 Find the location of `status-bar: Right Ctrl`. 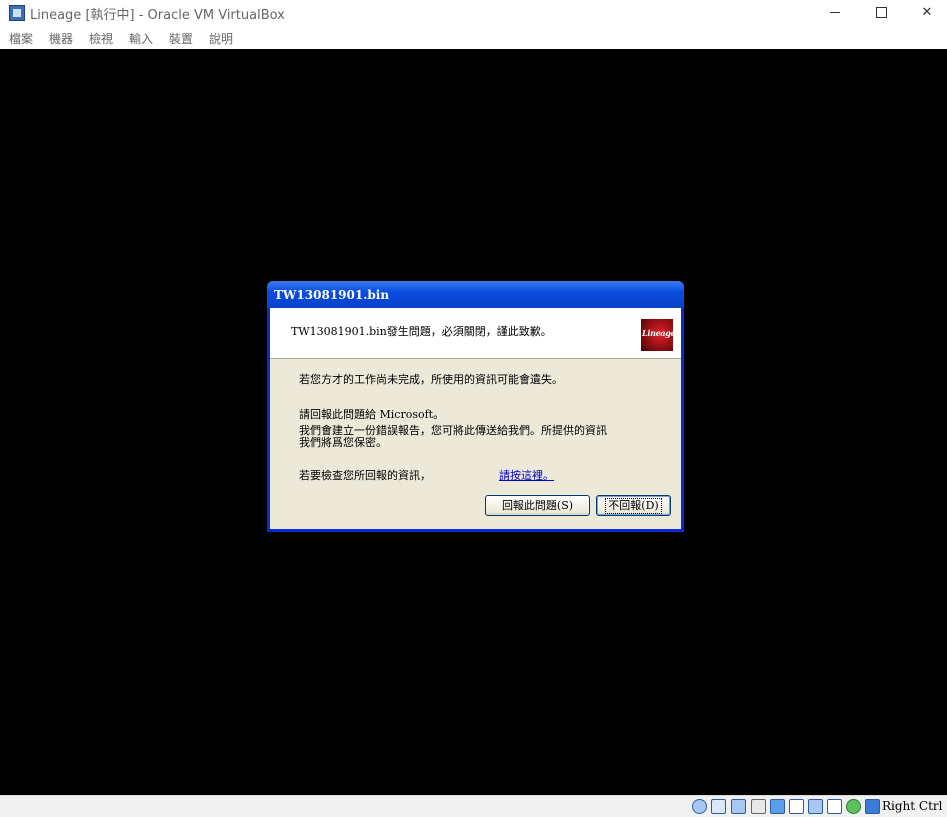

status-bar: Right Ctrl is located at coordinates (473, 806).